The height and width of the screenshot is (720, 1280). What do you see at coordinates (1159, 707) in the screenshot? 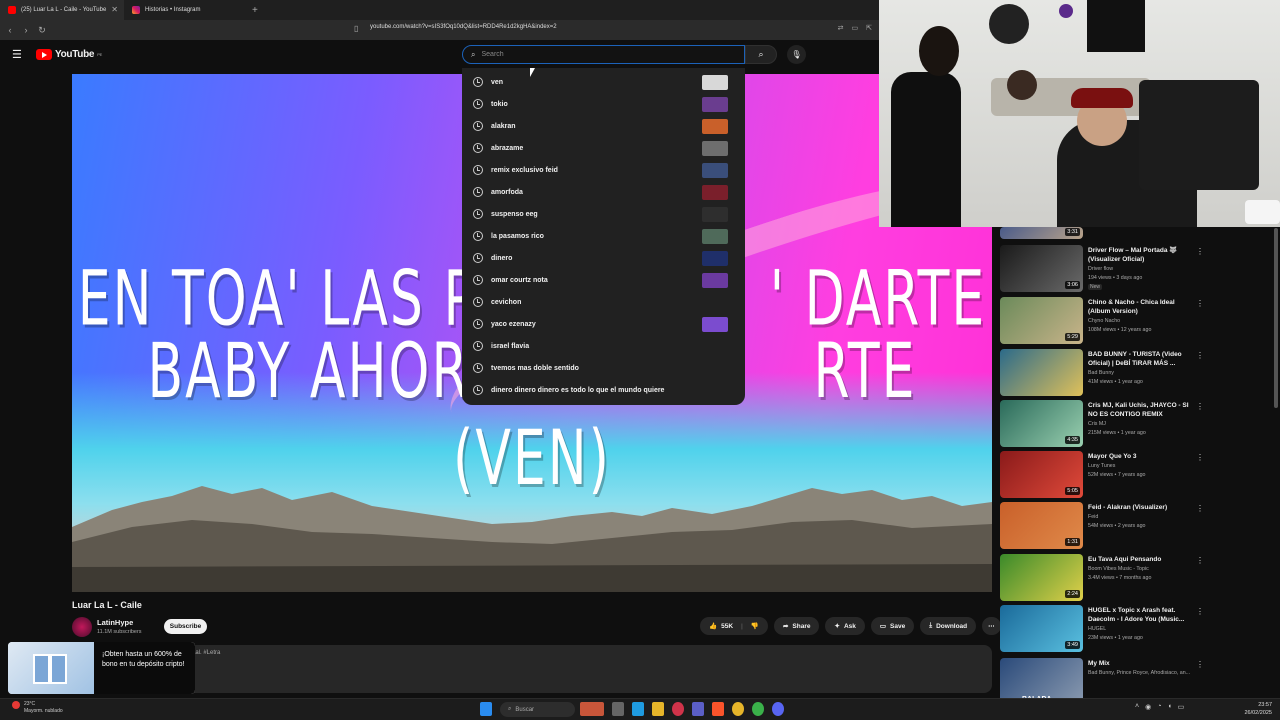
I see `wifi-icon: ◔` at bounding box center [1159, 707].